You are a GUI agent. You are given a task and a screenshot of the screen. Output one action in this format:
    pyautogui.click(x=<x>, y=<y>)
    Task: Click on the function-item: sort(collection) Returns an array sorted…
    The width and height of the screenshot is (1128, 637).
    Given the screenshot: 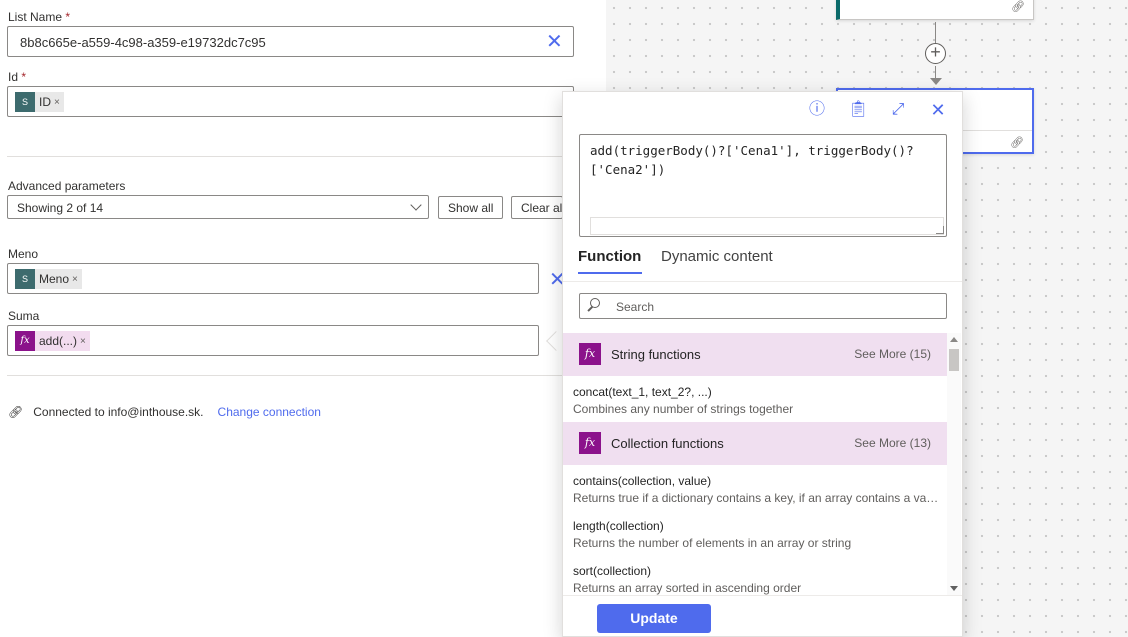 What is the action you would take?
    pyautogui.click(x=756, y=579)
    